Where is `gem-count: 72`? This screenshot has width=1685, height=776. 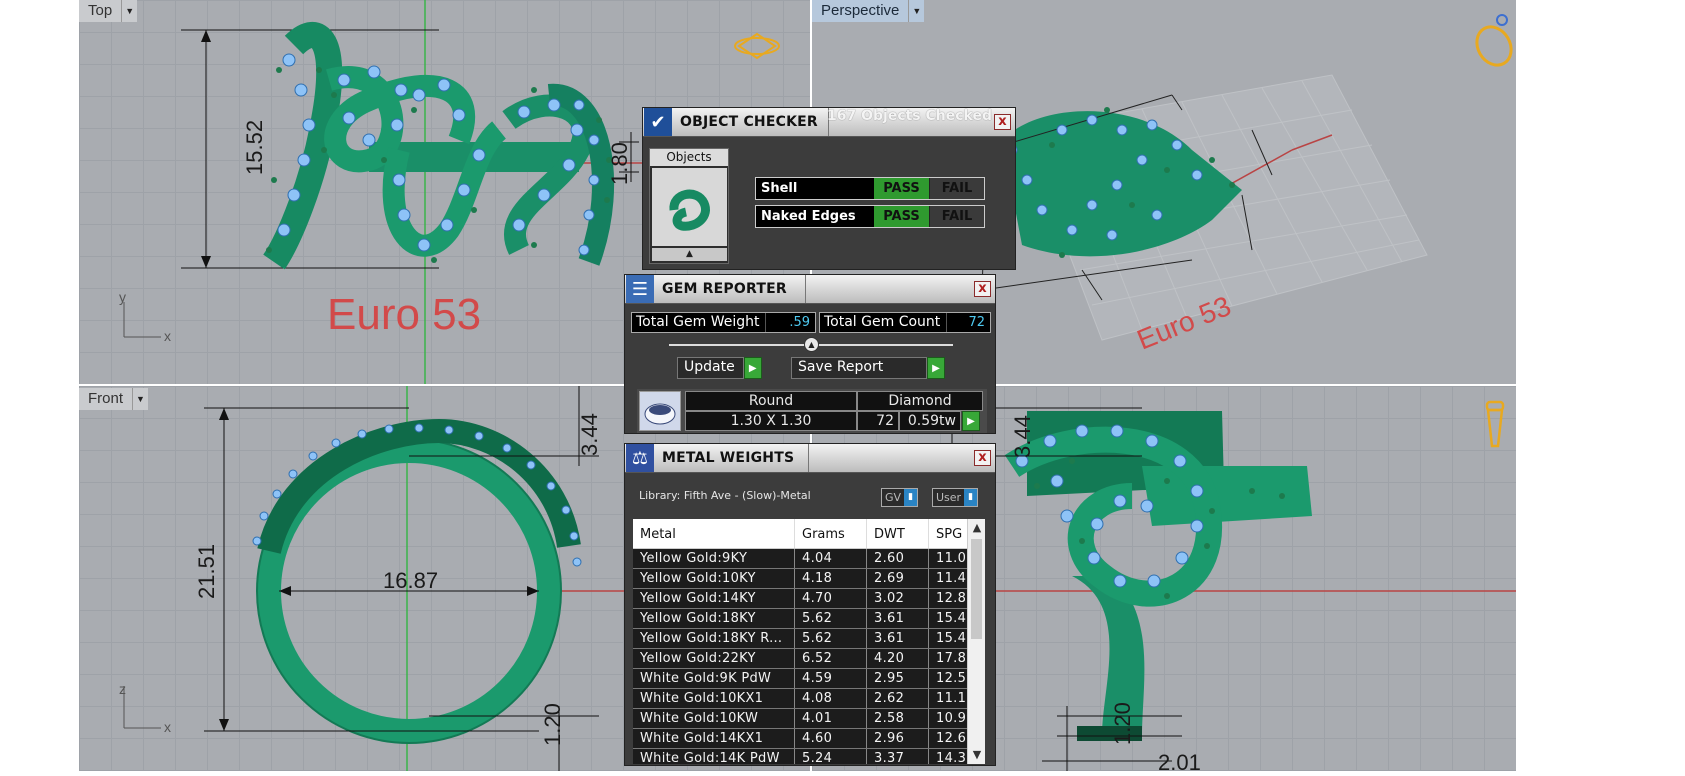
gem-count: 72 is located at coordinates (878, 421).